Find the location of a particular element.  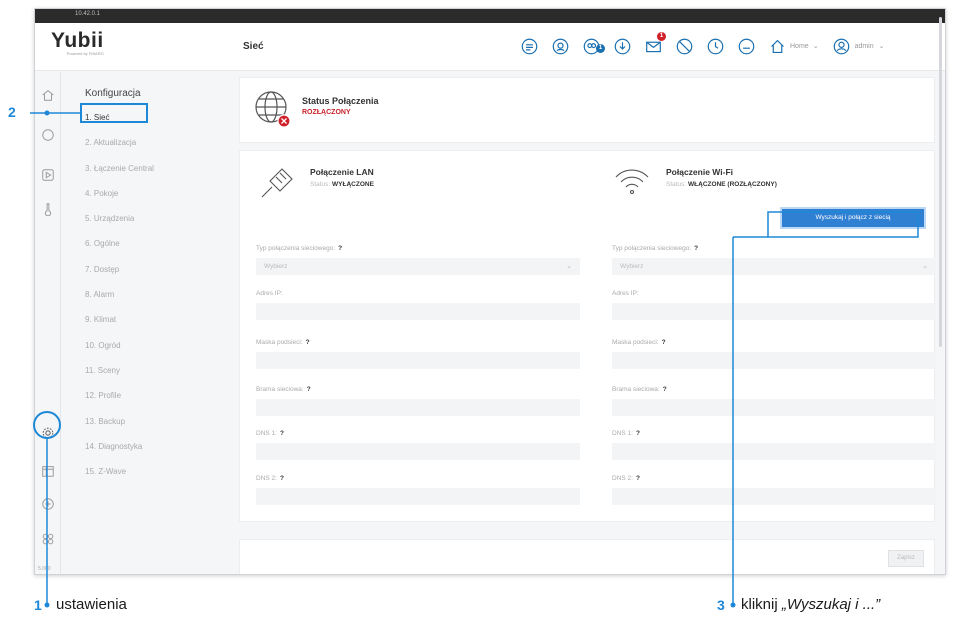

lan-gateway-label: Brama sieciowa:? is located at coordinates (283, 389).